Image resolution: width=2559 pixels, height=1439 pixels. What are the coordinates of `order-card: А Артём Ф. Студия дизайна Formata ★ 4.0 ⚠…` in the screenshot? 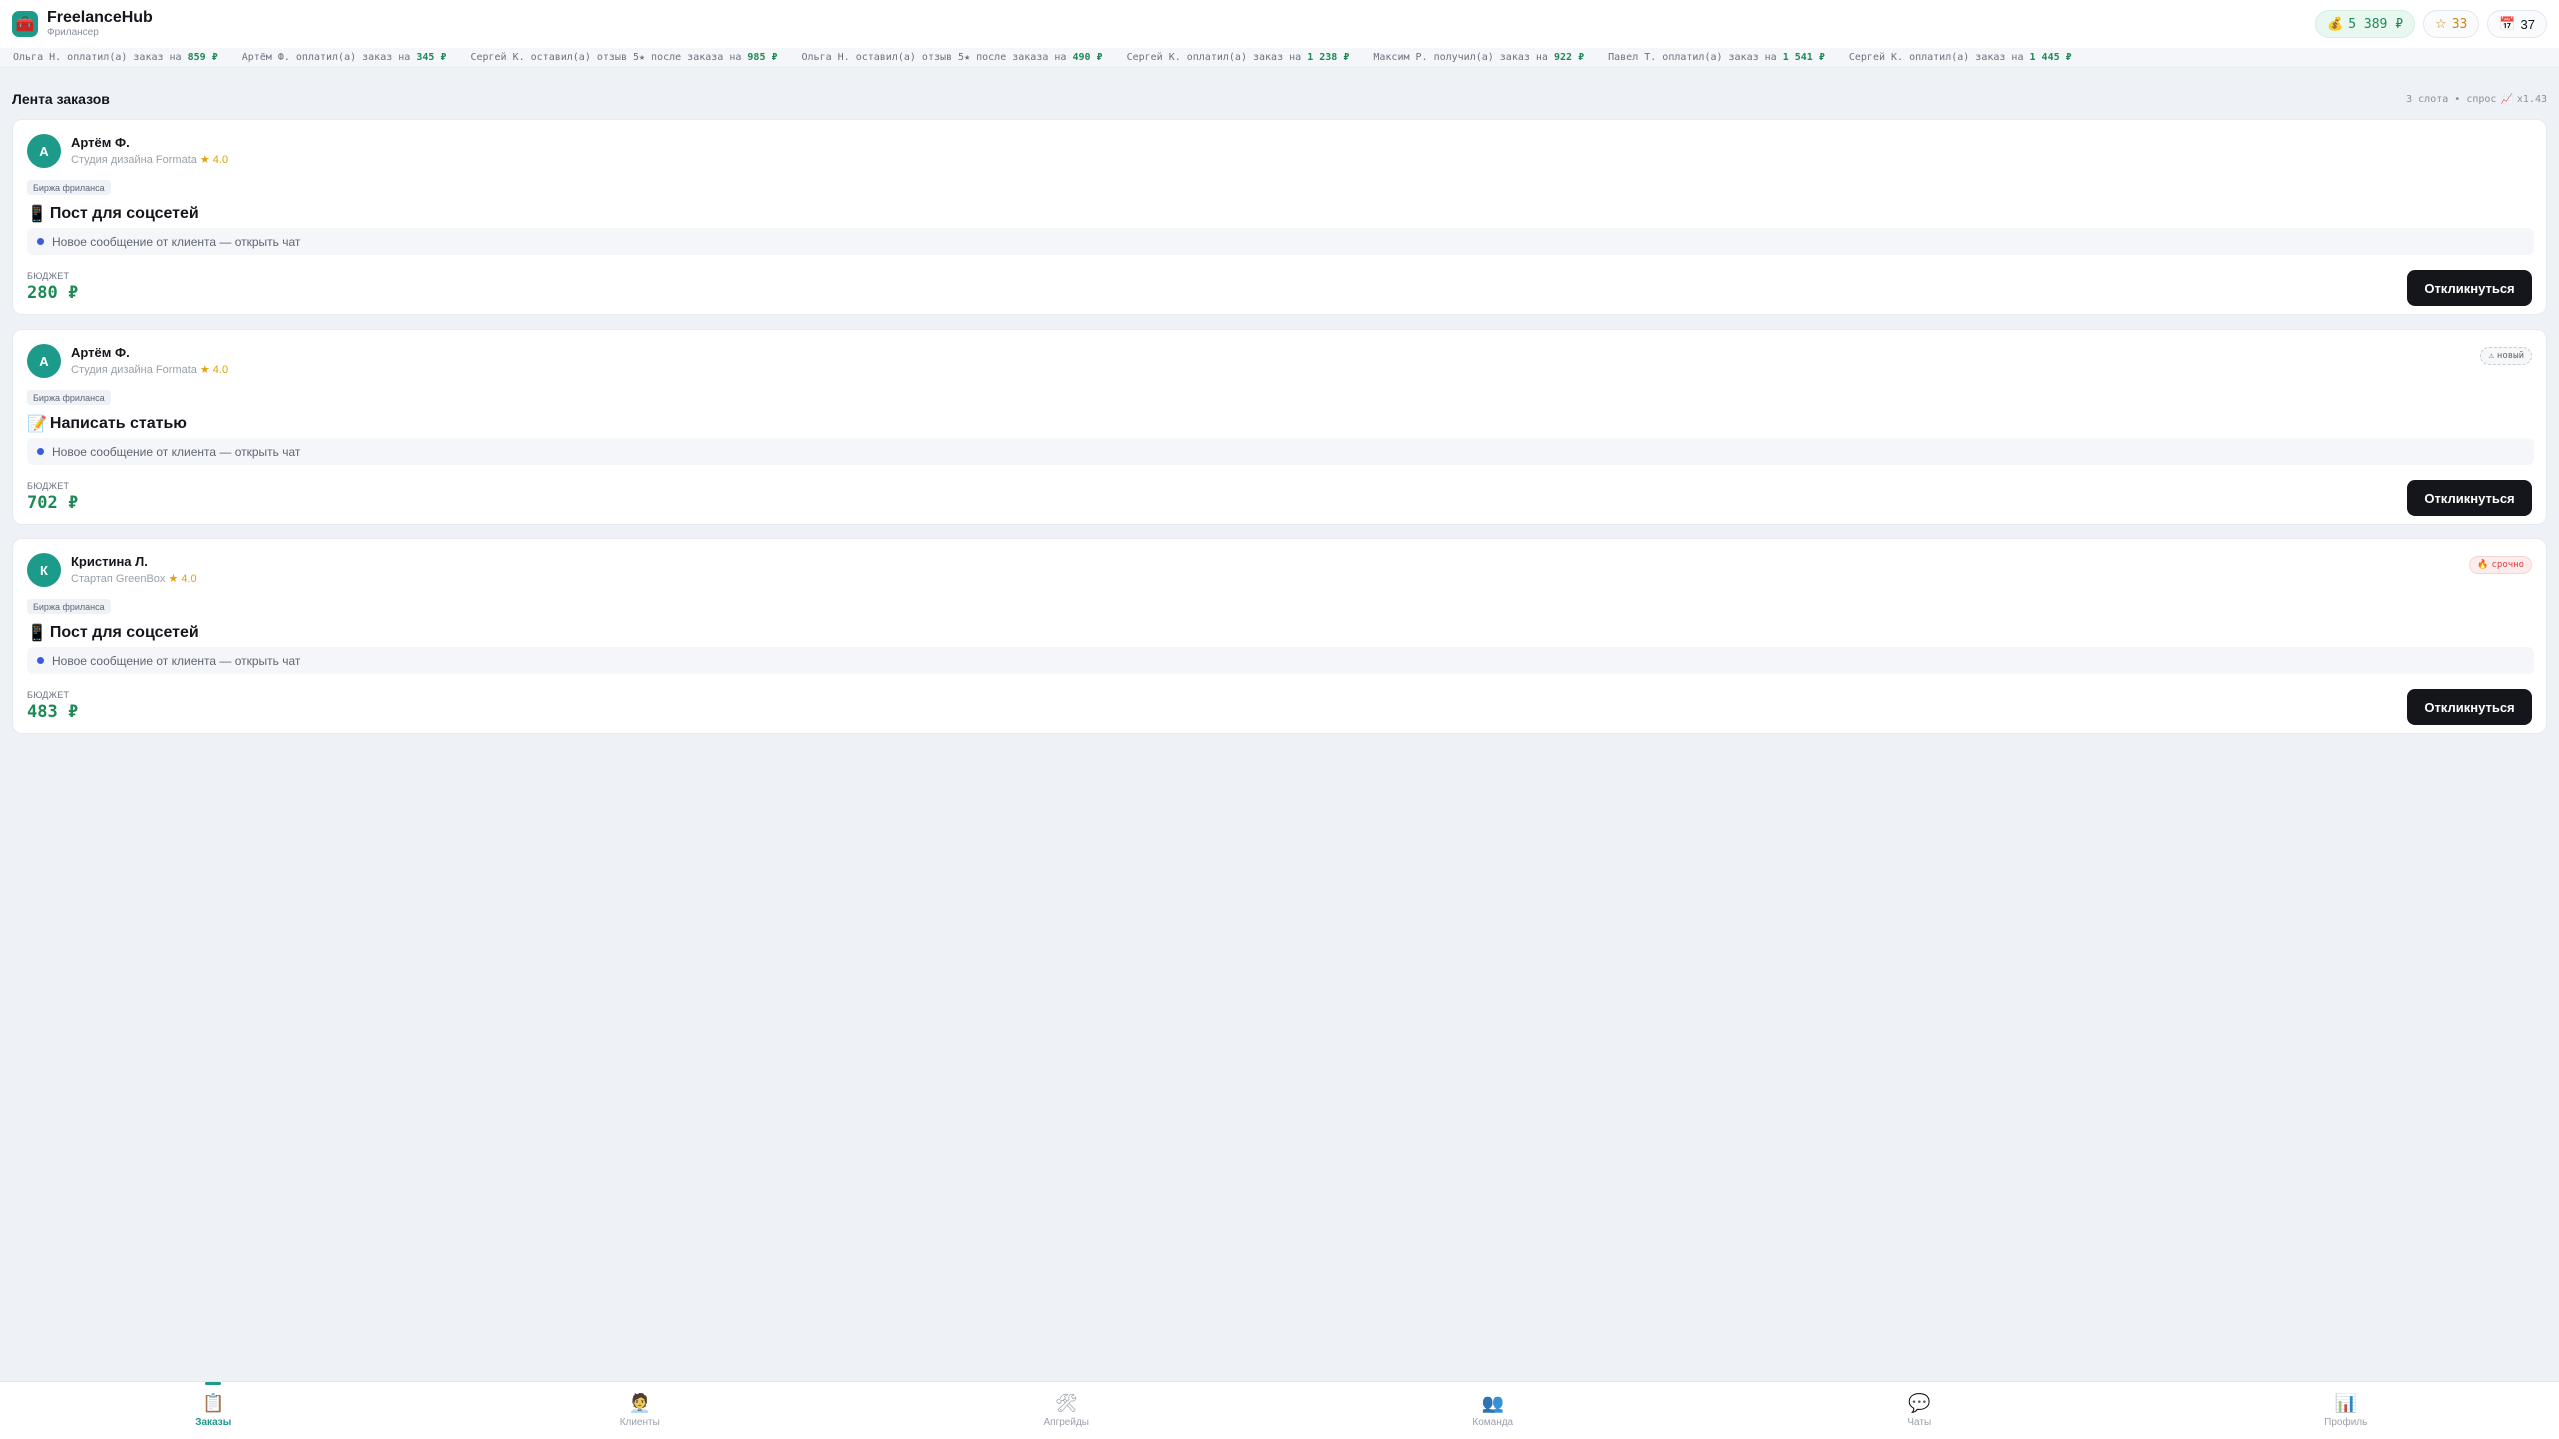 It's located at (1279, 427).